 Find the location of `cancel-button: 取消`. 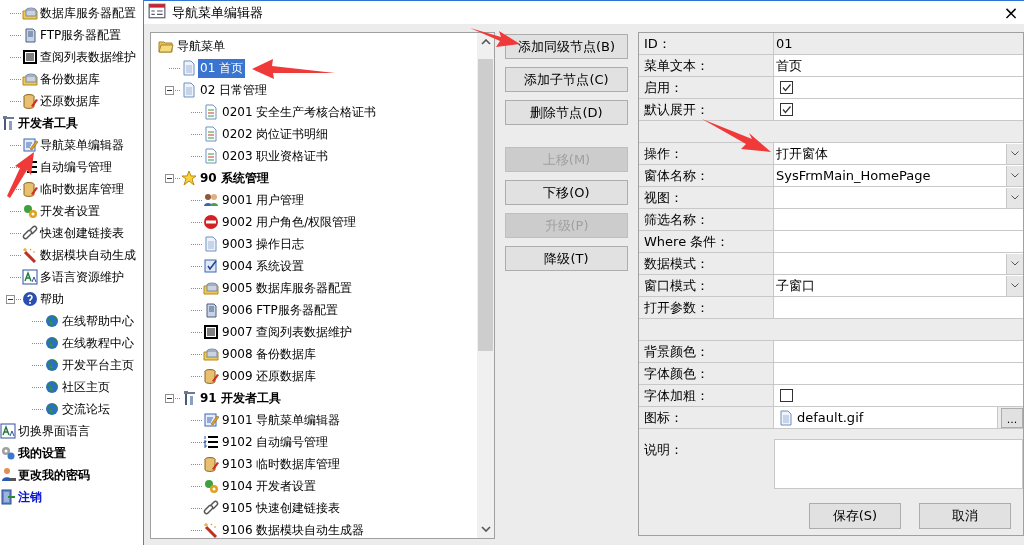

cancel-button: 取消 is located at coordinates (965, 516).